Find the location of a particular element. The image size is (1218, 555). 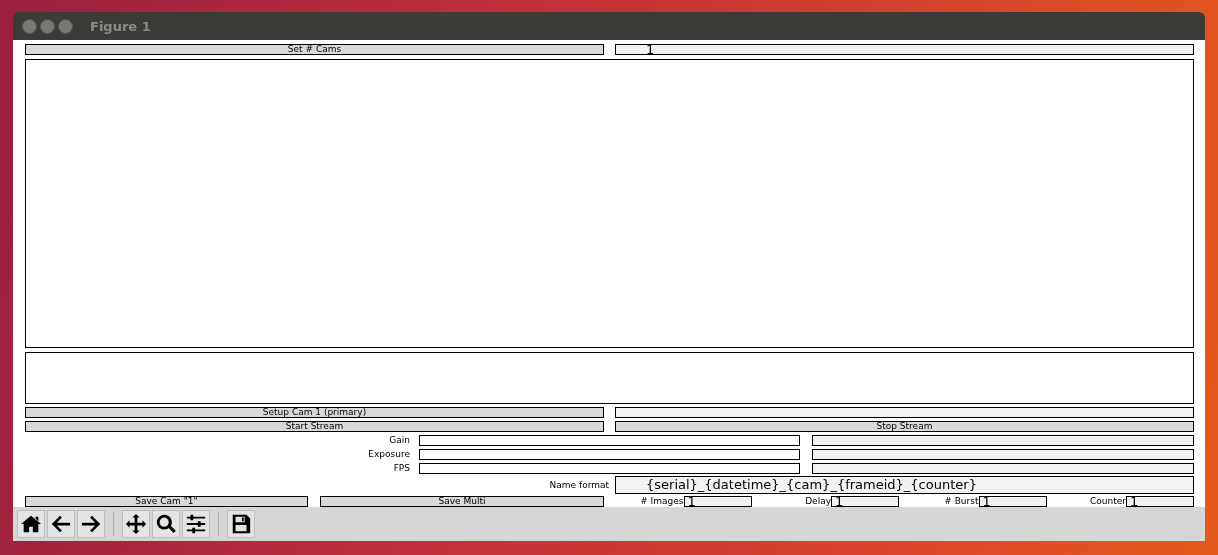

field-label: FPS is located at coordinates (401, 468).